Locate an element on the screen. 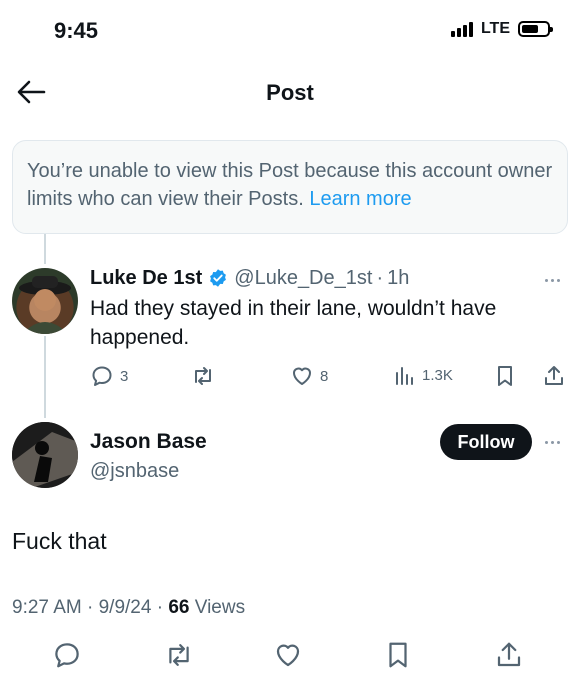 The image size is (580, 680). post-text: Fuck that is located at coordinates (59, 541).